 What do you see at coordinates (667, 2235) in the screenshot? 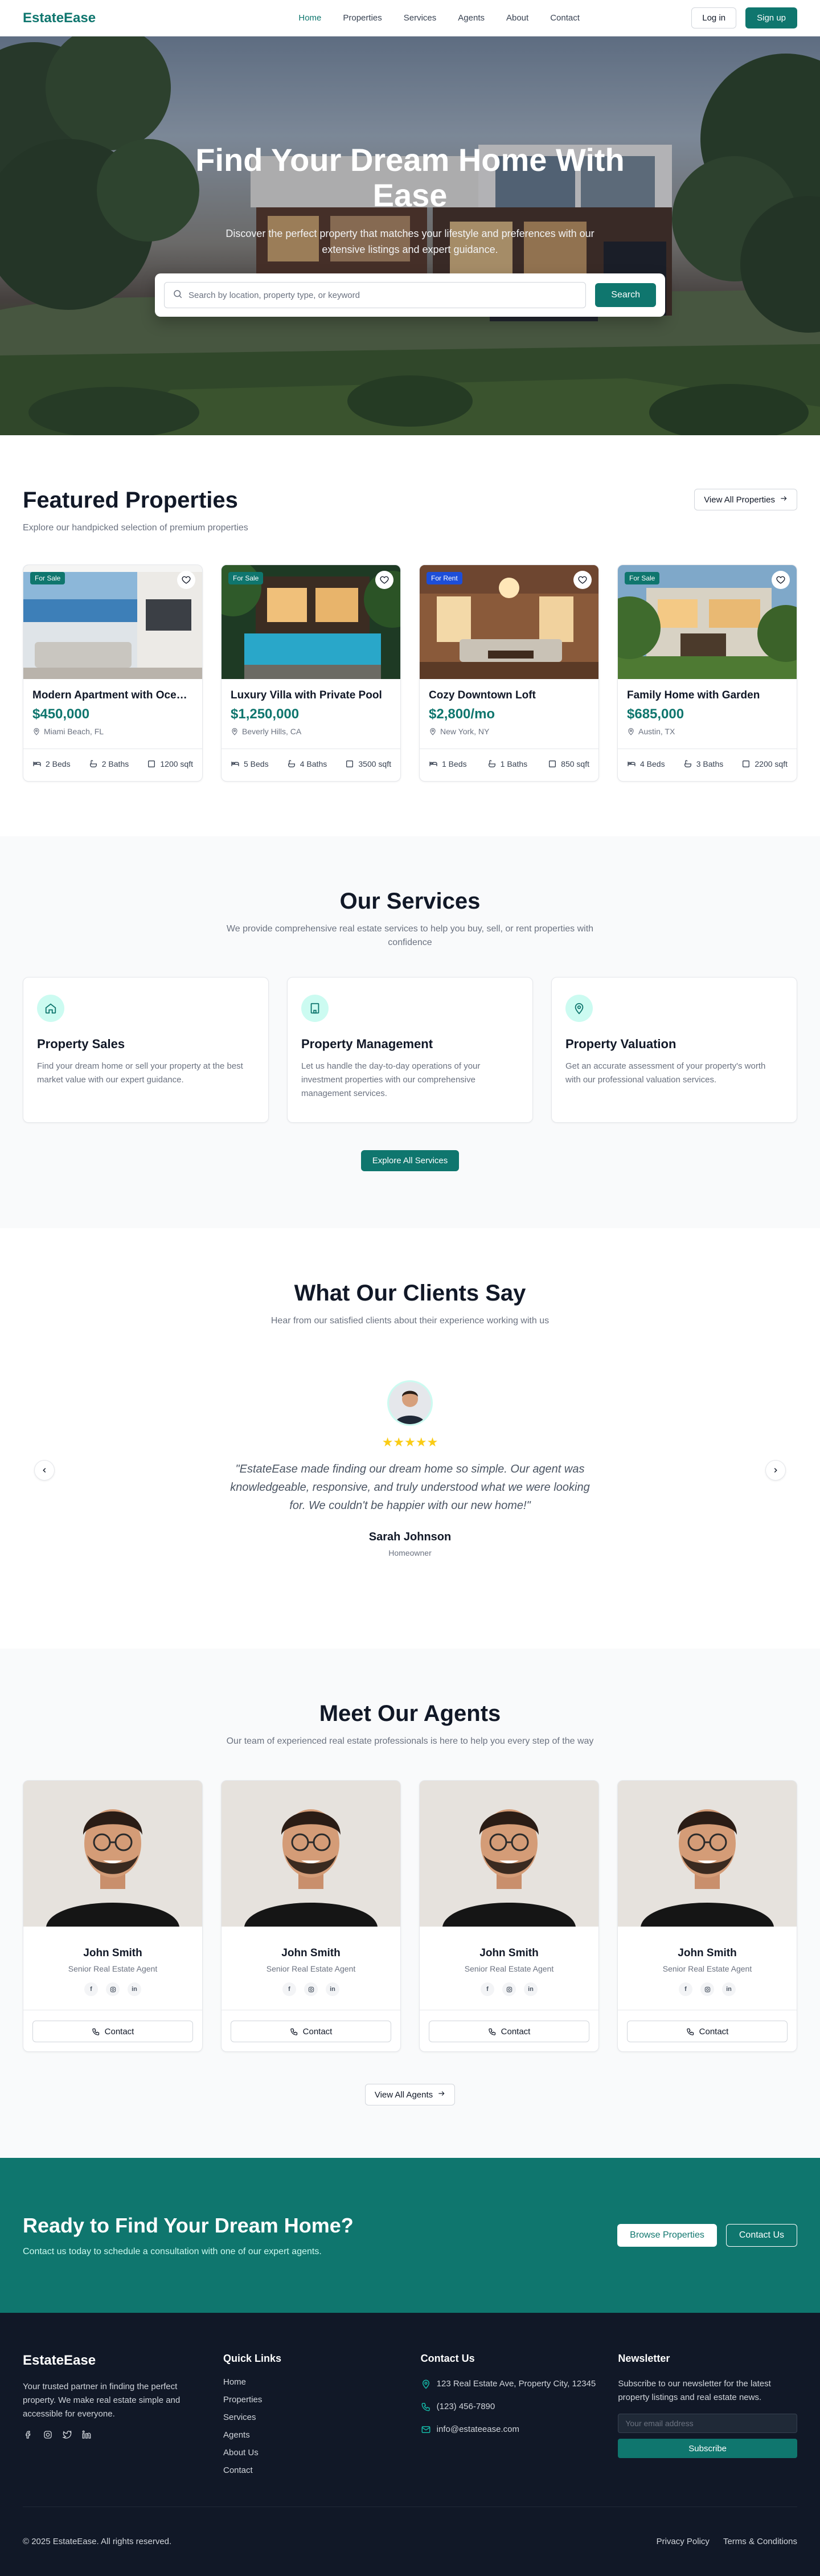
I see `browse-properties-button: Browse Properties` at bounding box center [667, 2235].